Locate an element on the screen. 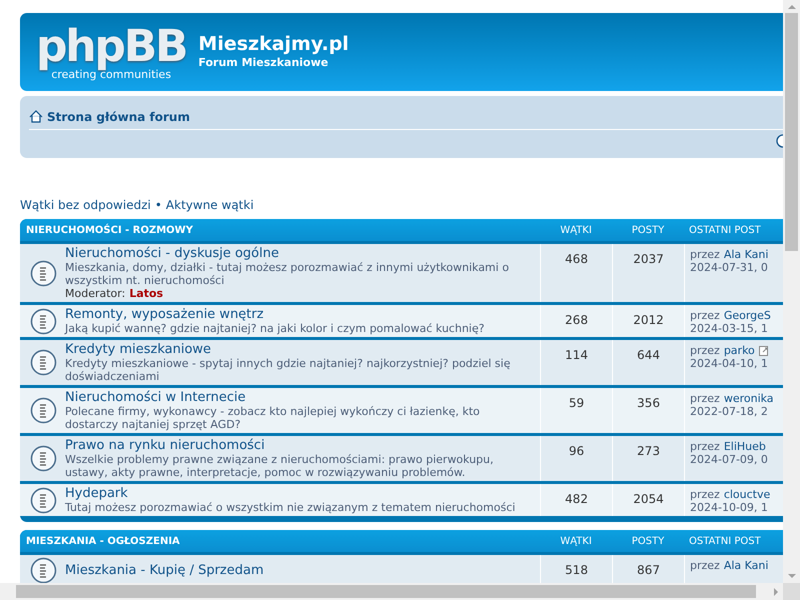 This screenshot has width=800, height=600. last-post-date: 2024-07-09, 0 is located at coordinates (729, 459).